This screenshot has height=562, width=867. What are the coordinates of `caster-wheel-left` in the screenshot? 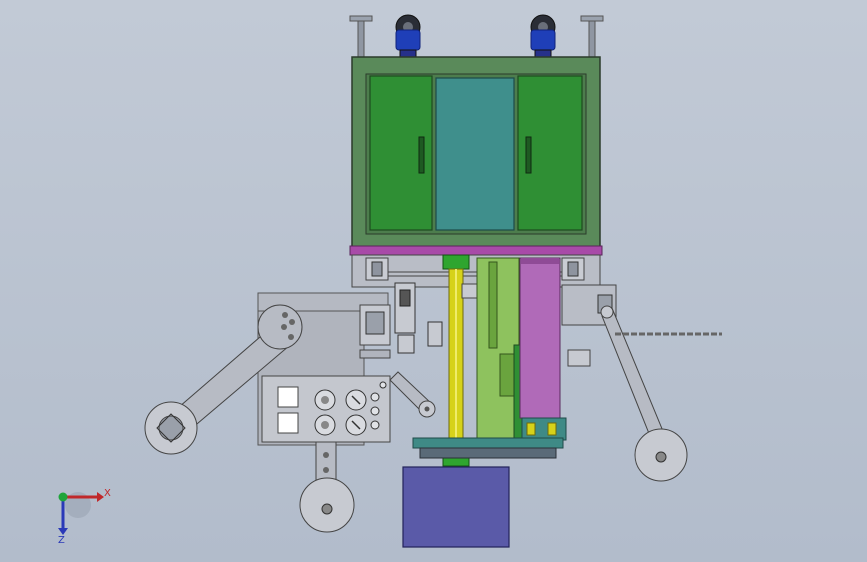 It's located at (408, 36).